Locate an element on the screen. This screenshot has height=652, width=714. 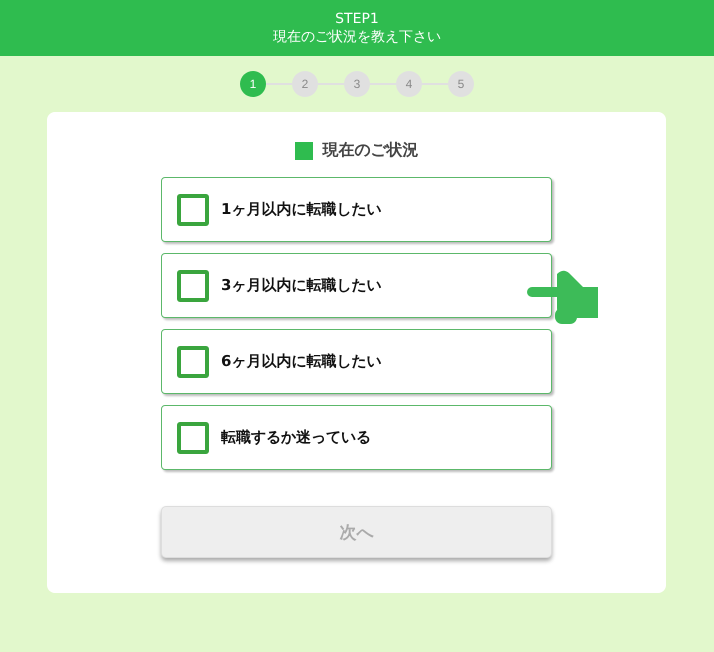
option-button: 転職するか迷っている is located at coordinates (356, 437).